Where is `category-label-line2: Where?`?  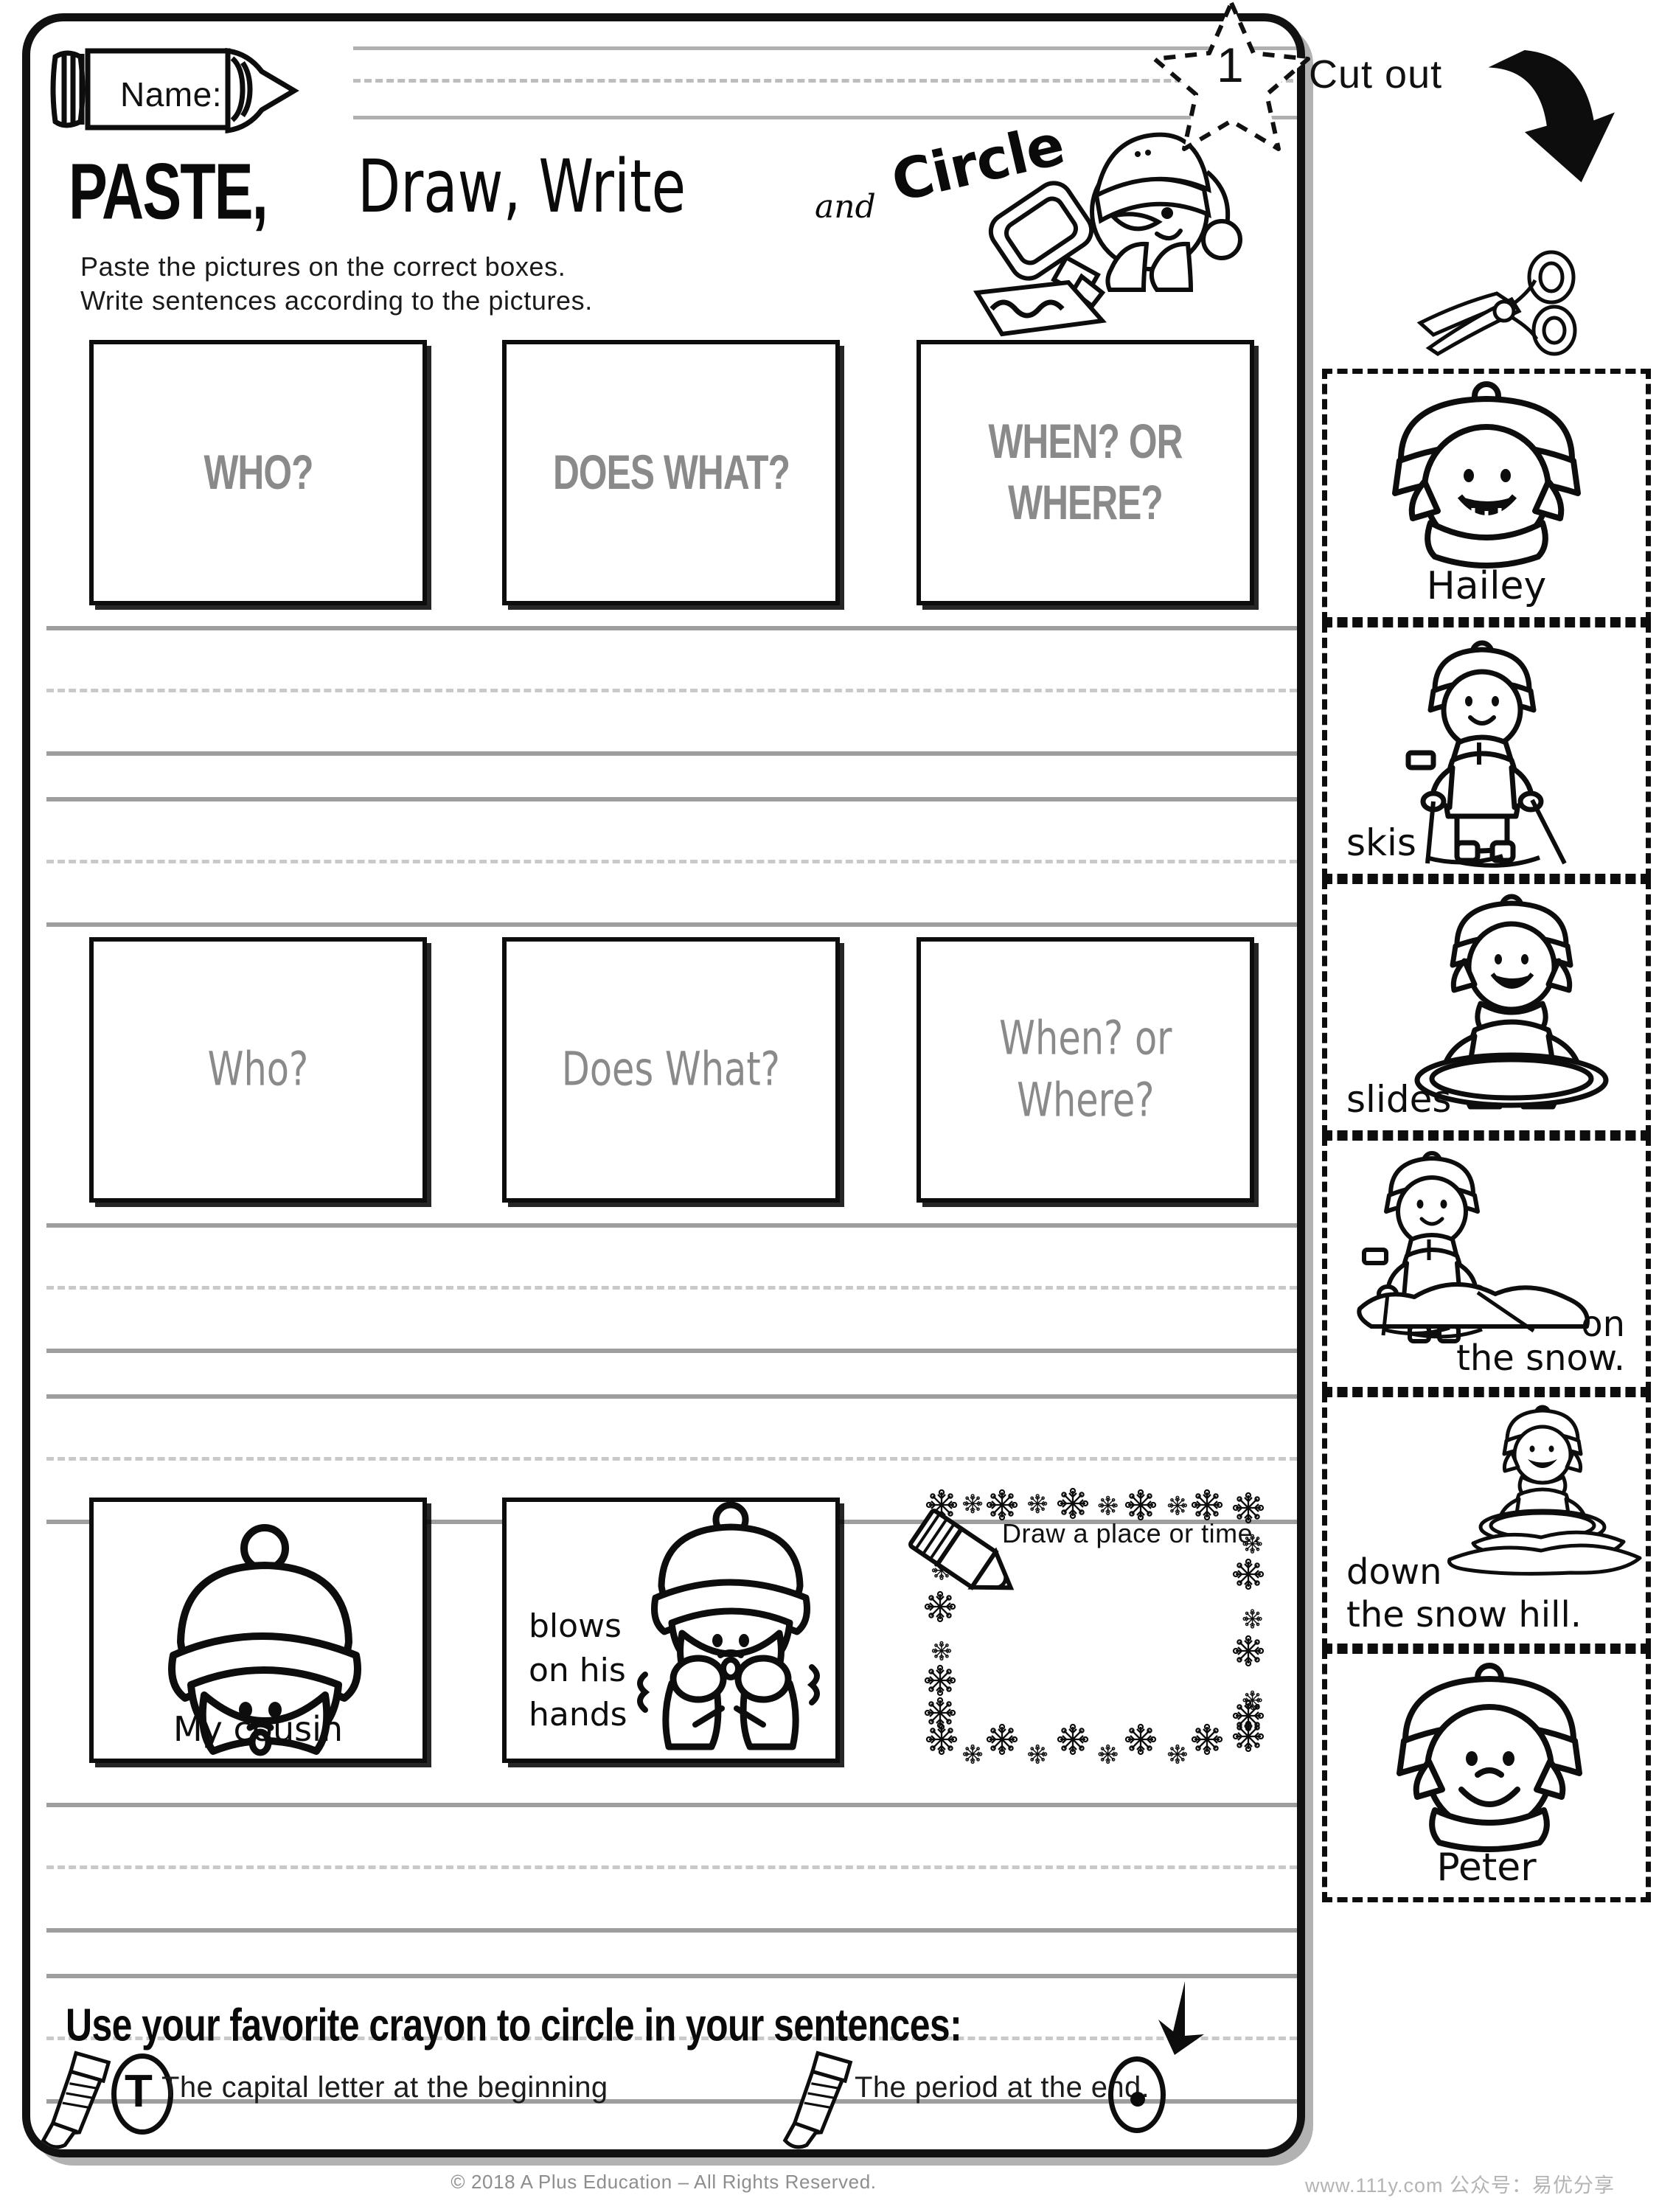 category-label-line2: Where? is located at coordinates (1085, 1101).